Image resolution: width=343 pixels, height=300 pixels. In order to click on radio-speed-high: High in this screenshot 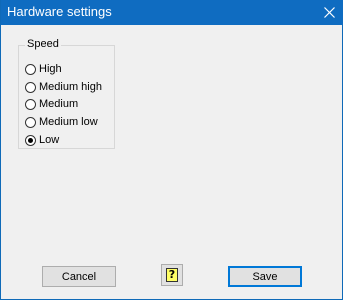, I will do `click(43, 69)`.